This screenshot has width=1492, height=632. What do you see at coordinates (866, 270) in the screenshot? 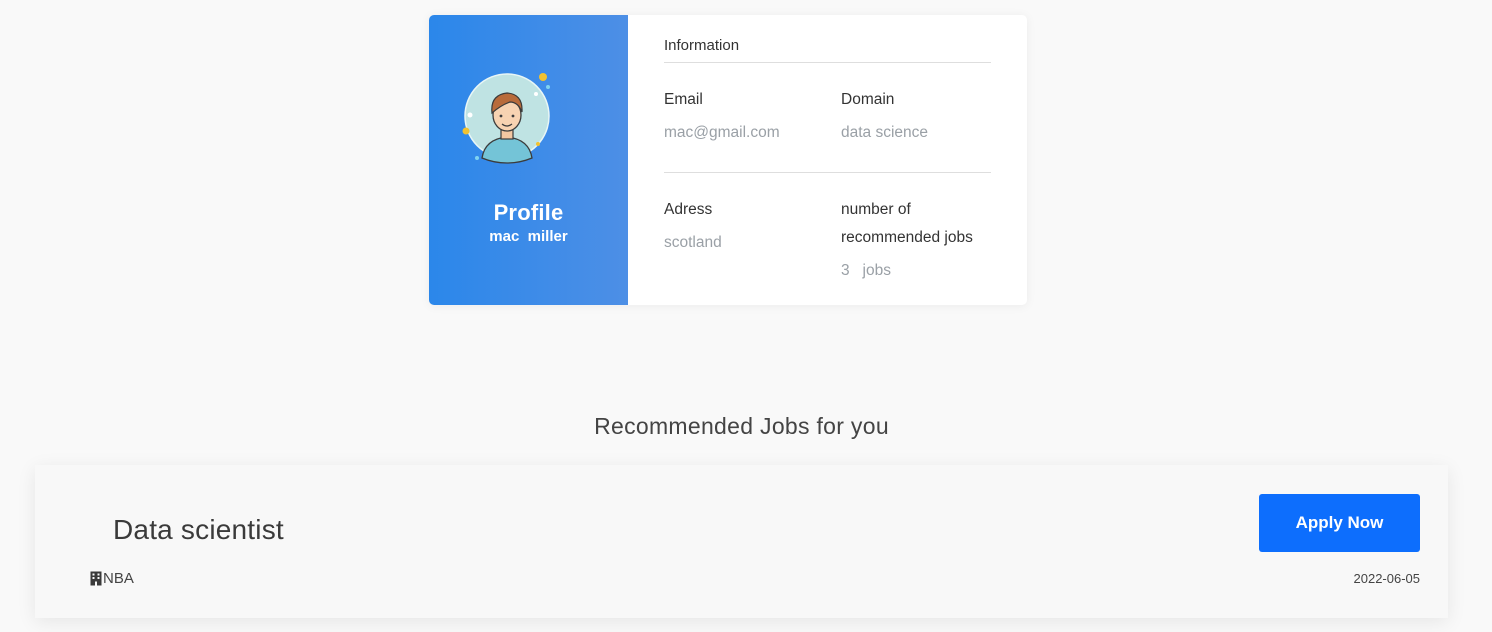
I see `jobs-count-value: 3 jobs` at bounding box center [866, 270].